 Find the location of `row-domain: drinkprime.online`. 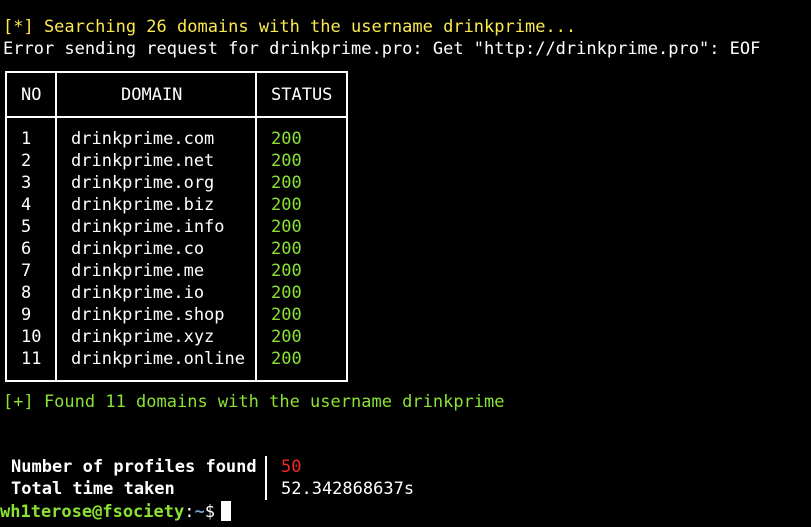

row-domain: drinkprime.online is located at coordinates (158, 359).